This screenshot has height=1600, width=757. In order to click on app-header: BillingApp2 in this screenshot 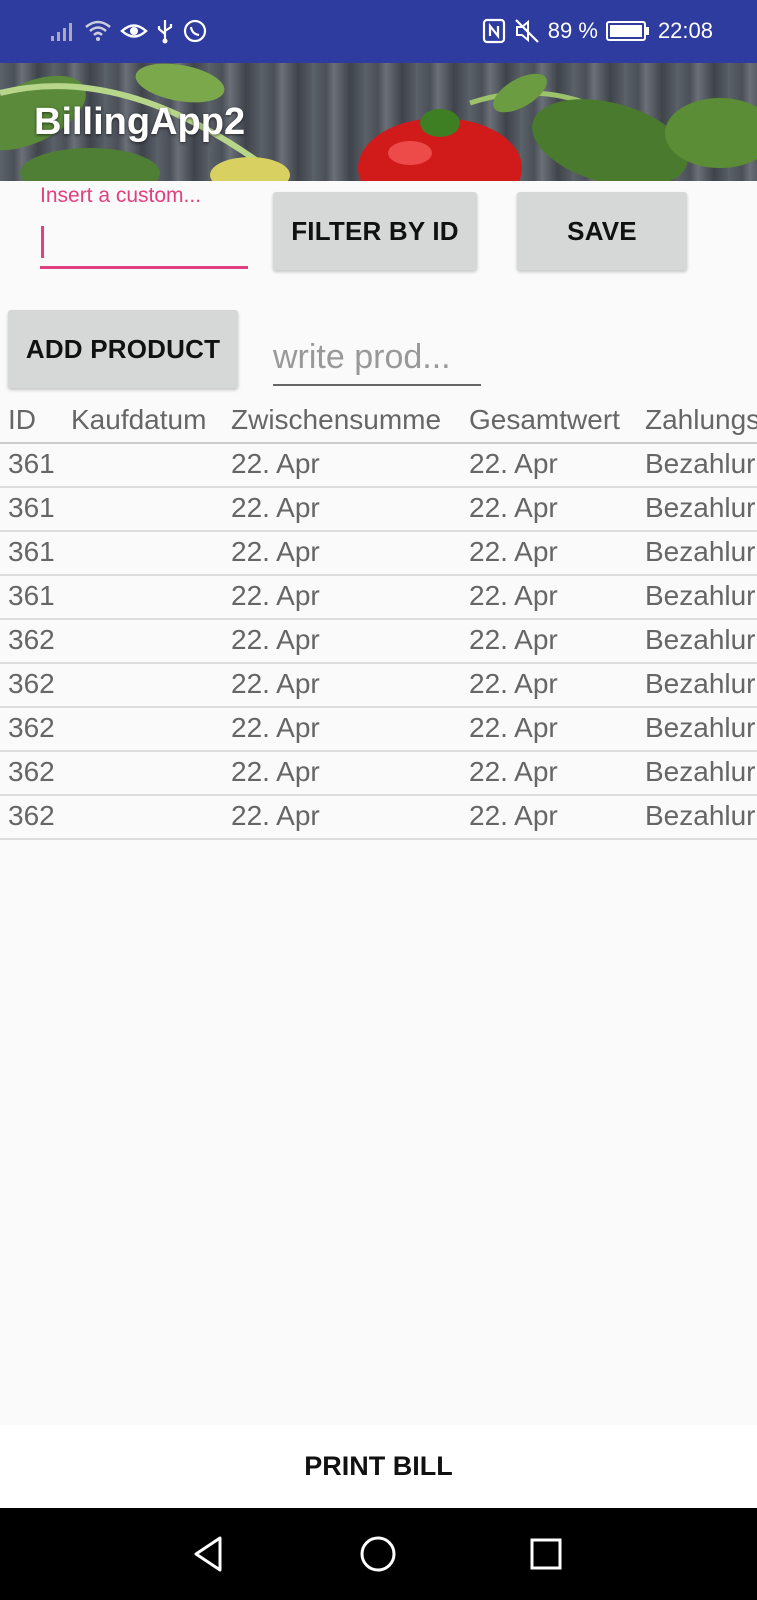, I will do `click(378, 122)`.